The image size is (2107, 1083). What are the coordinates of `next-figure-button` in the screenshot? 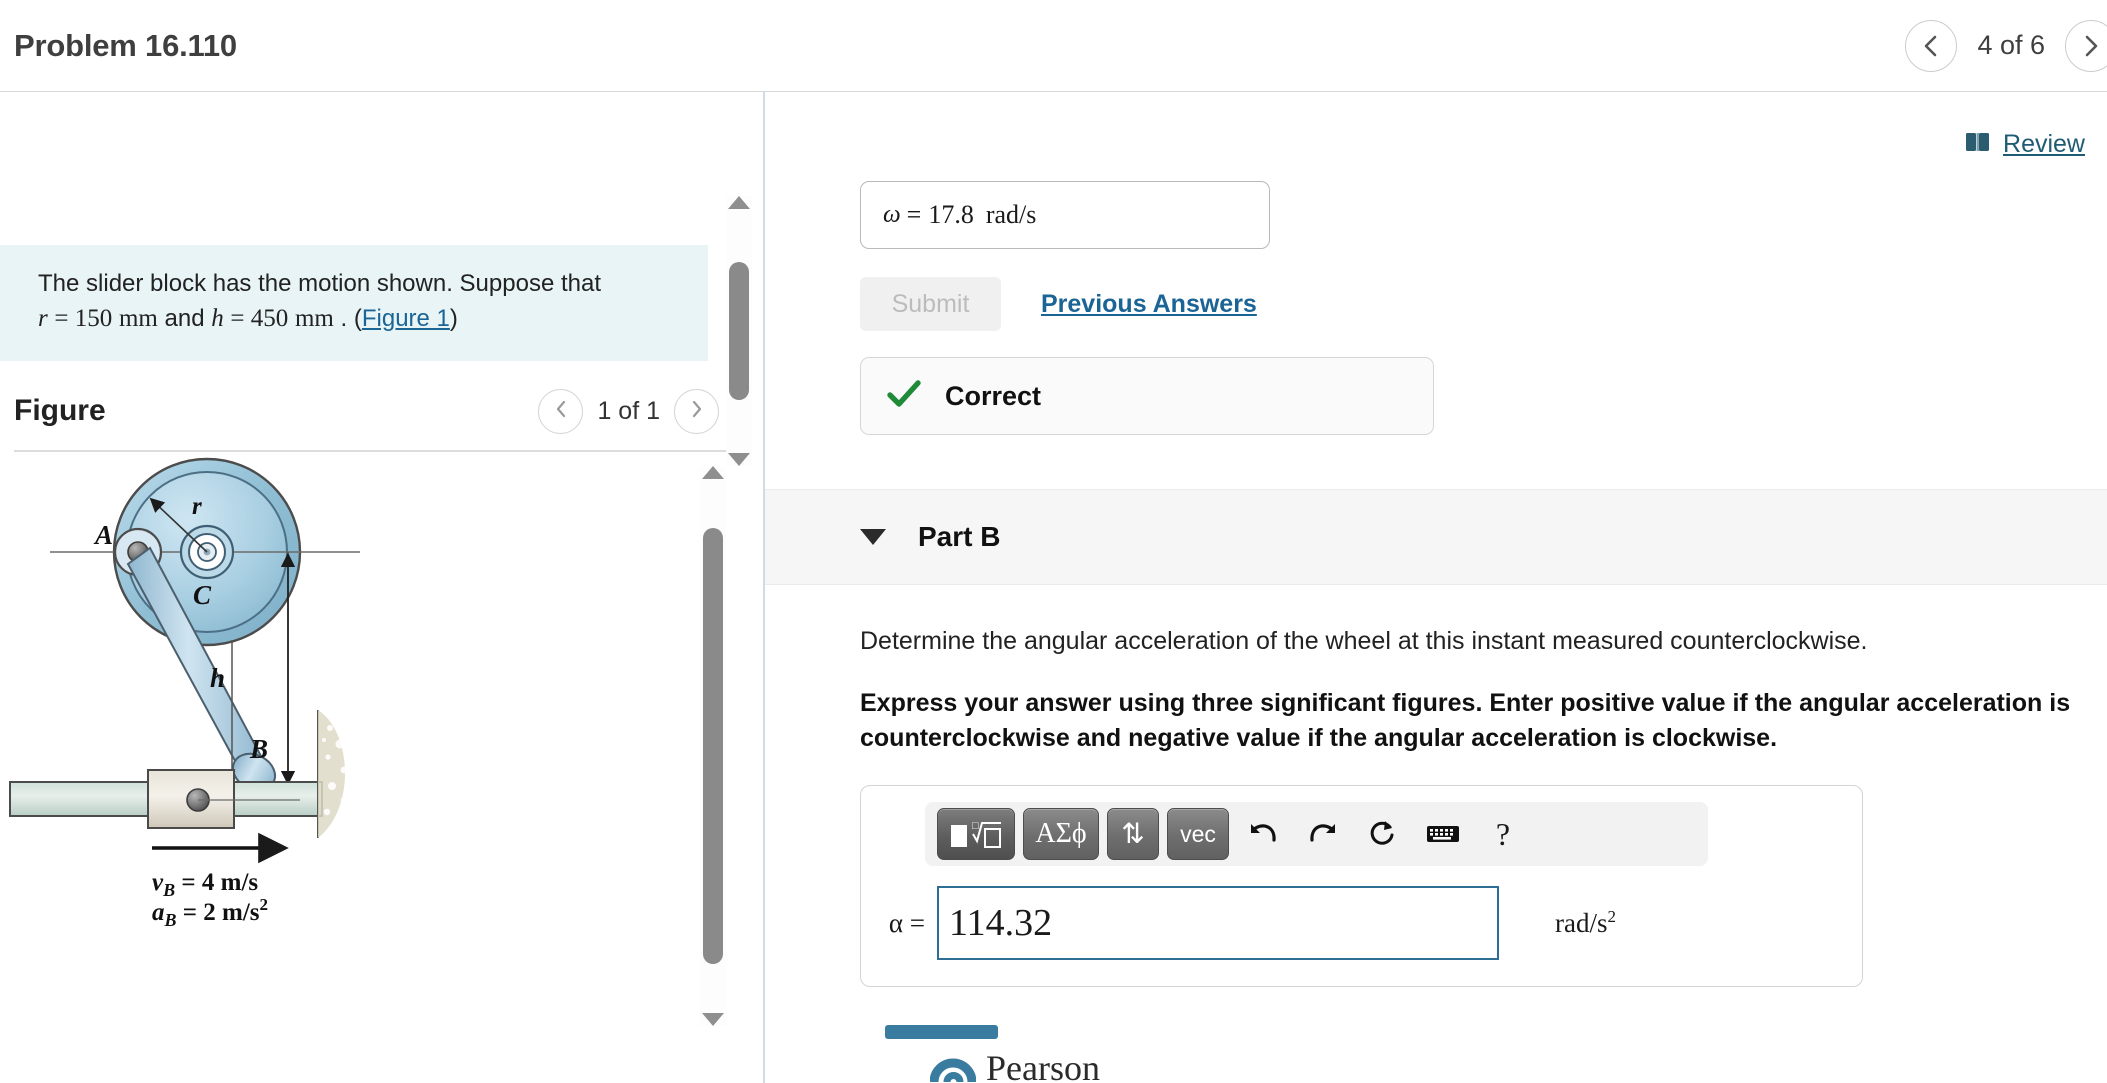 It's located at (696, 411).